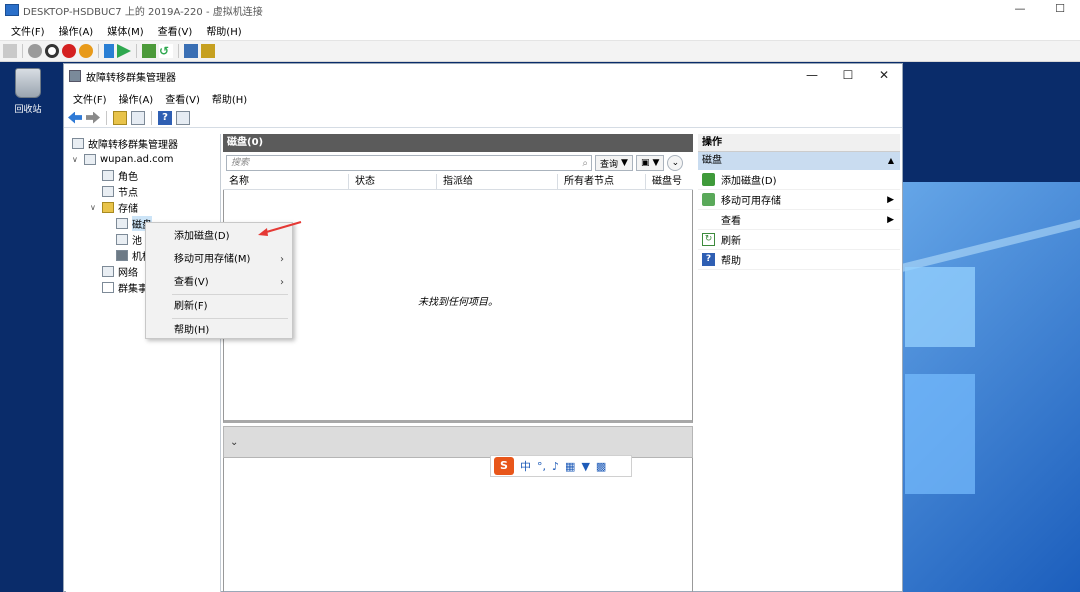 The width and height of the screenshot is (1080, 592). I want to click on enhanced-session-icon, so click(191, 51).